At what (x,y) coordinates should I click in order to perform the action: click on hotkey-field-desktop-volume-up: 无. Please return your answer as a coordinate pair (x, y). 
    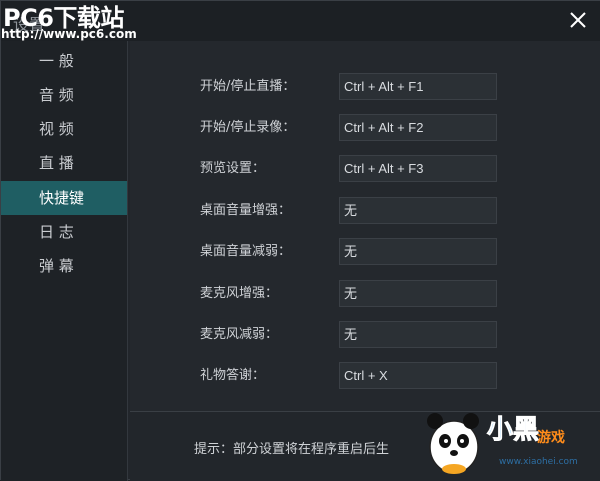
    Looking at the image, I should click on (418, 210).